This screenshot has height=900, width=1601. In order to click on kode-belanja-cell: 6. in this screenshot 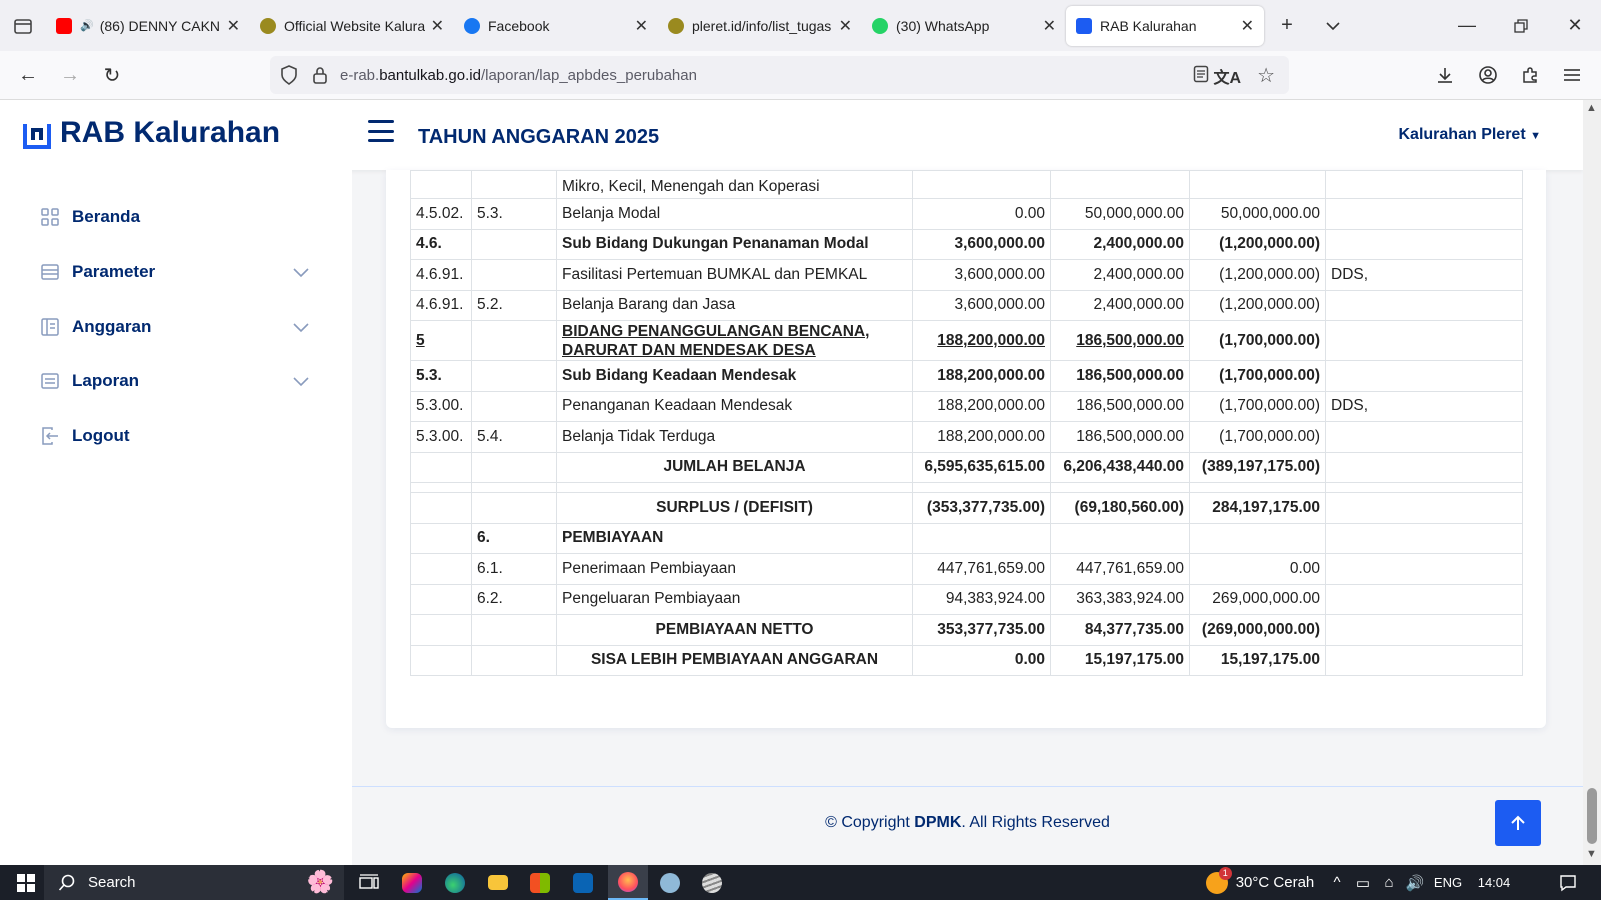, I will do `click(514, 538)`.